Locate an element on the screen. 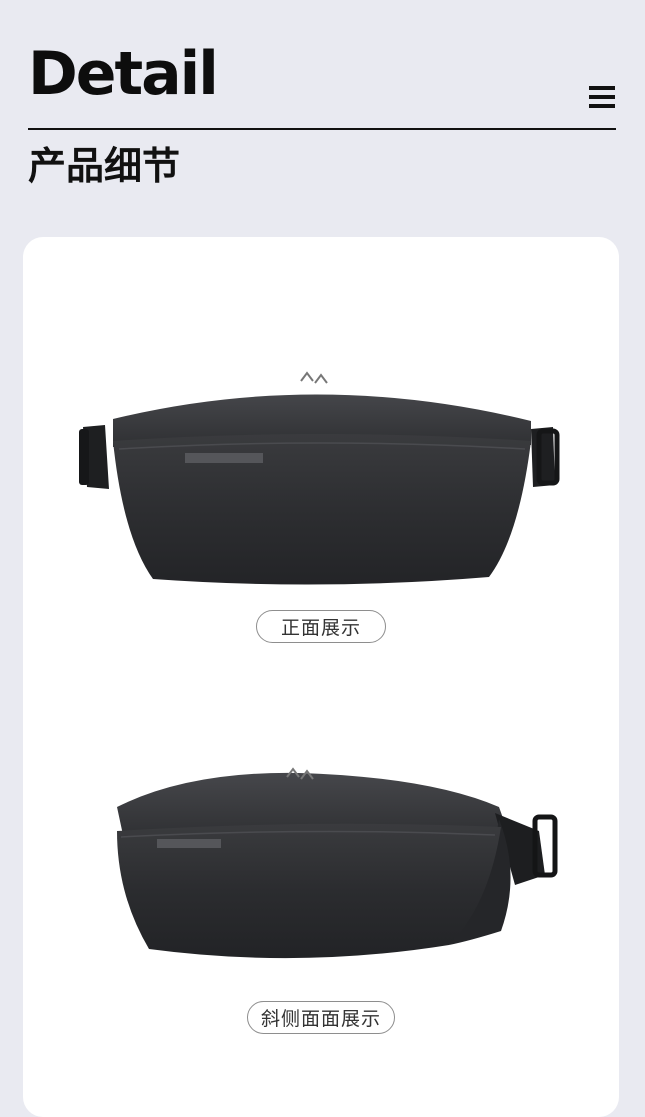 Image resolution: width=645 pixels, height=1117 pixels. header-divider is located at coordinates (322, 129).